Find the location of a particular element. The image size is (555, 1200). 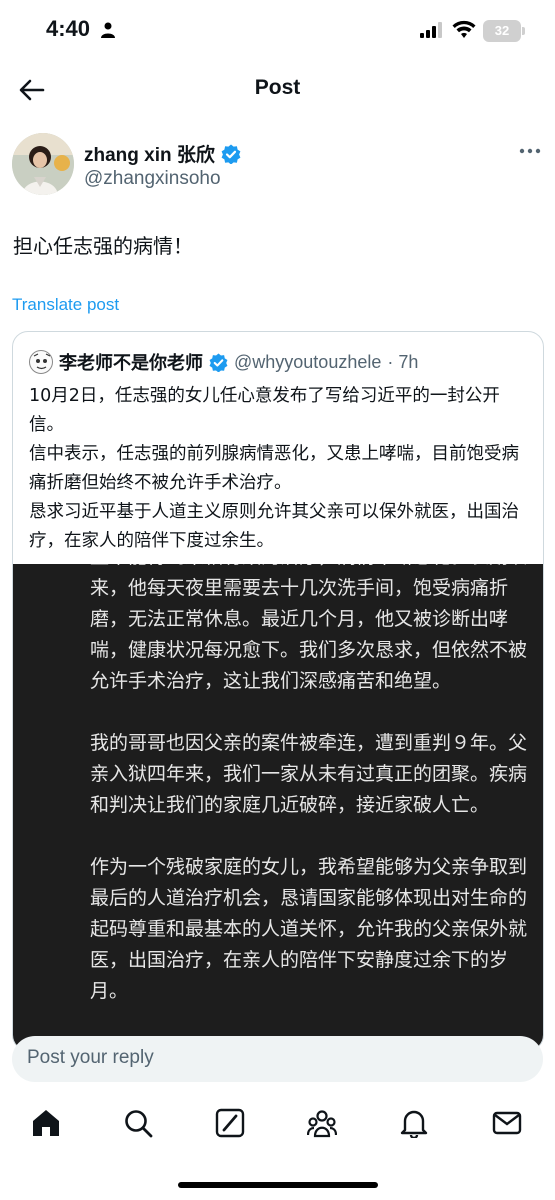

avatar-image is located at coordinates (43, 164).